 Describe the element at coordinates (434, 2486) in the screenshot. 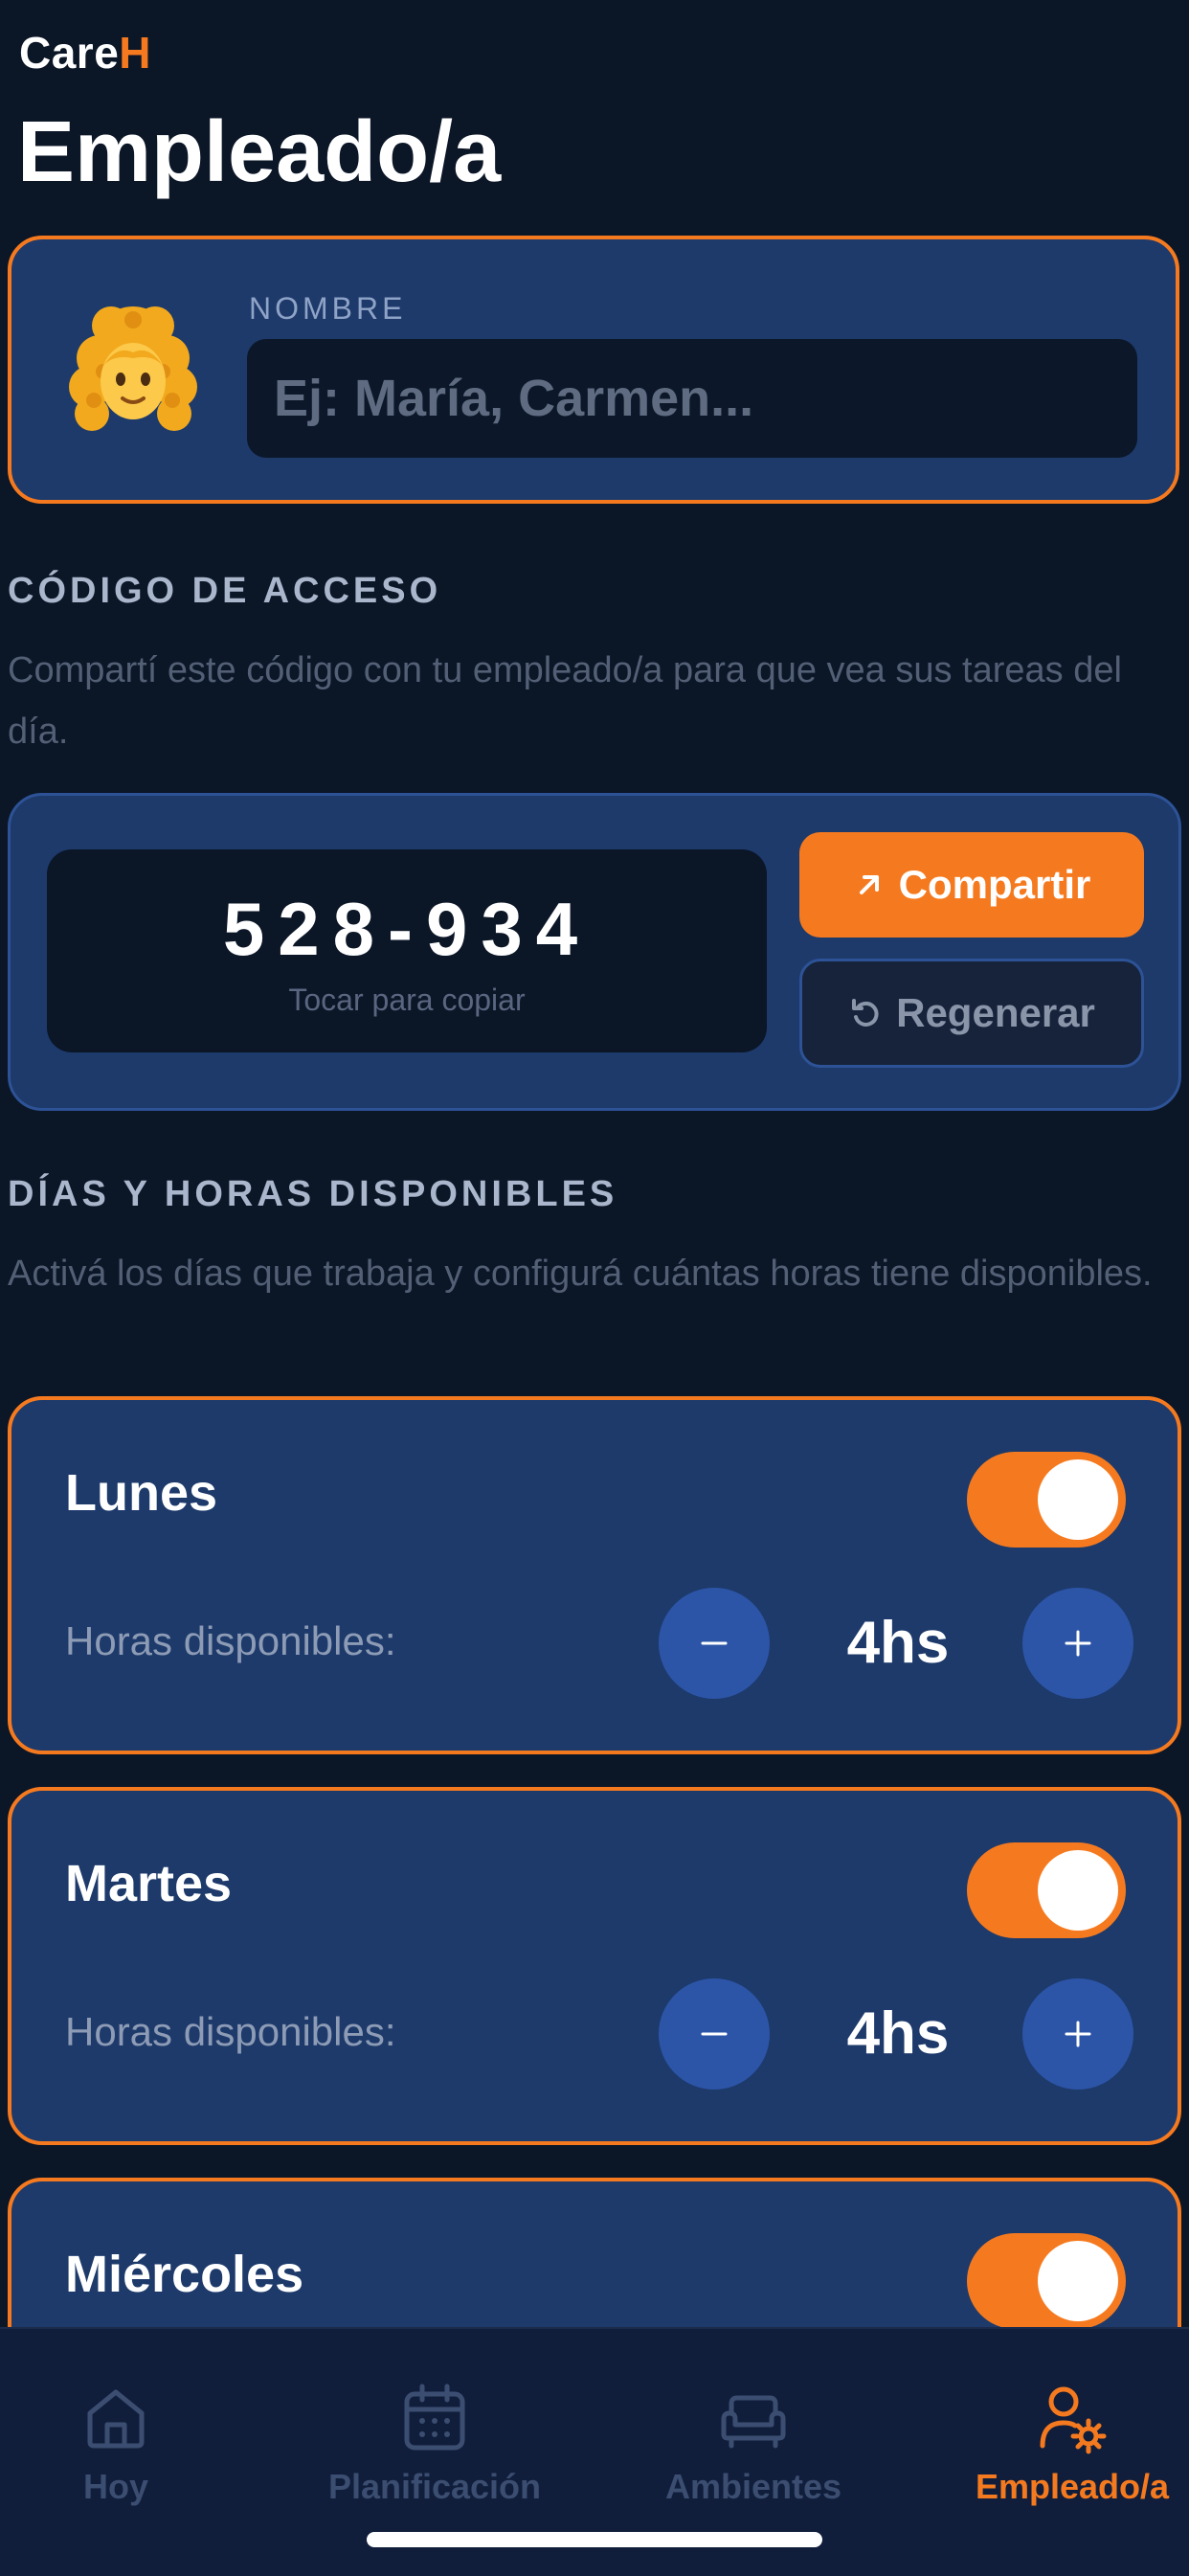

I see `tab-label: Planificación` at that location.